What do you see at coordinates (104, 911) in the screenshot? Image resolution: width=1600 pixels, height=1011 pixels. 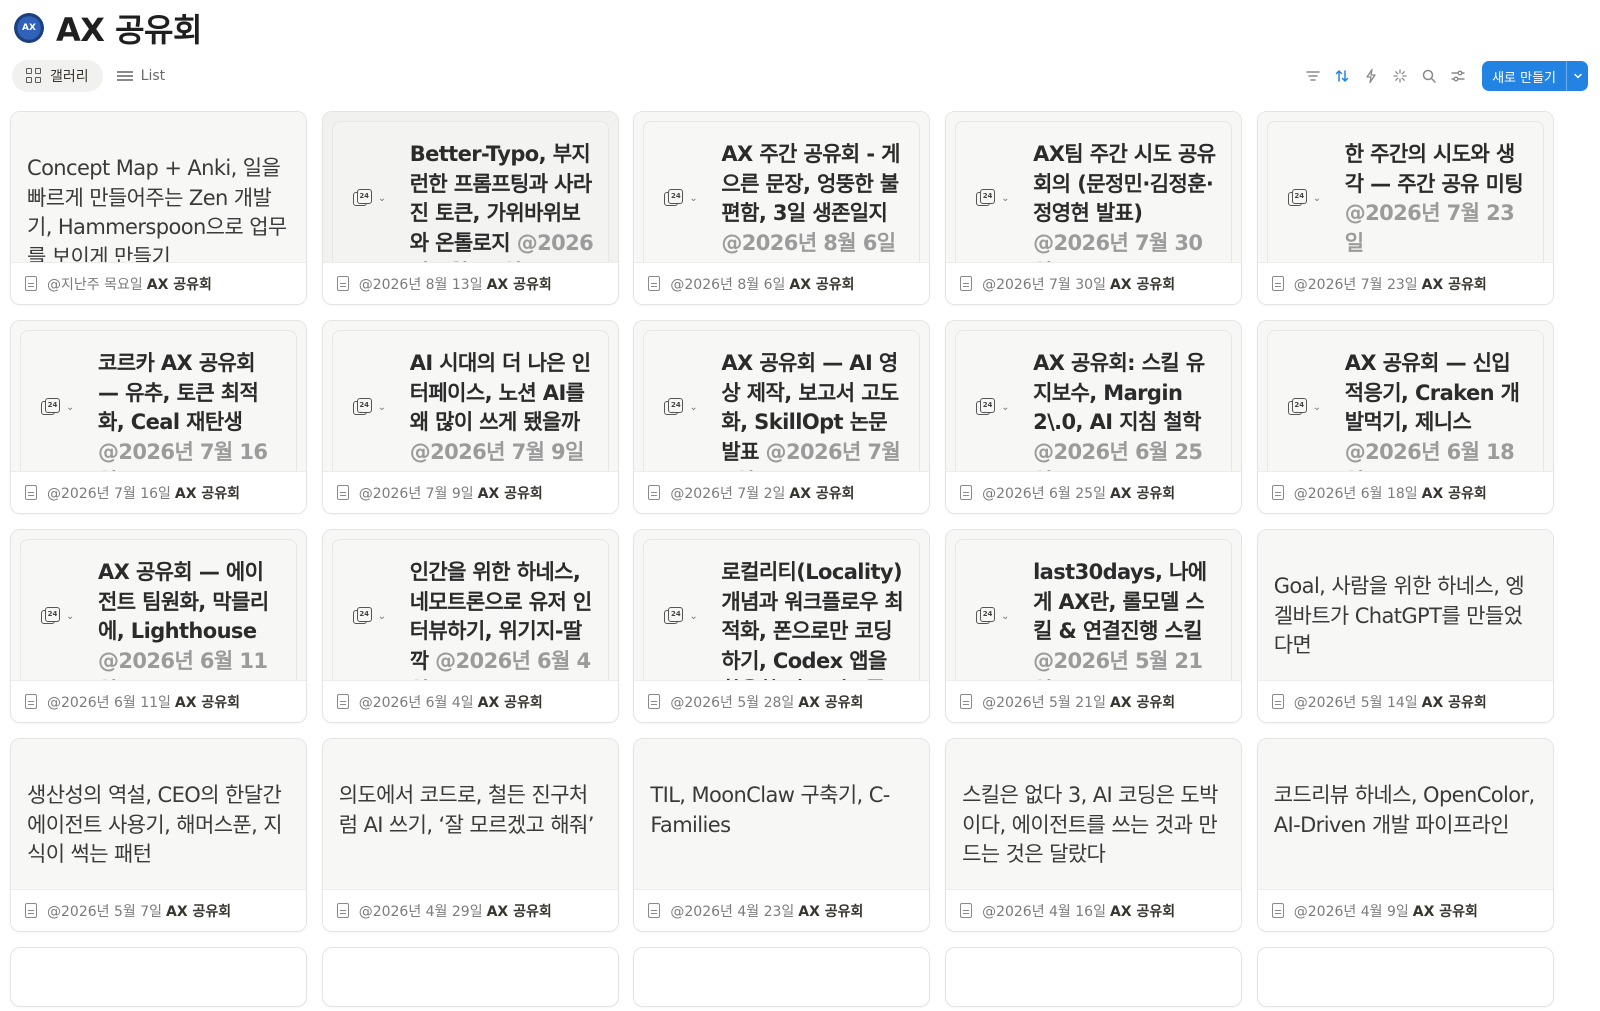 I see `card-date: @2026년 5월 7일` at bounding box center [104, 911].